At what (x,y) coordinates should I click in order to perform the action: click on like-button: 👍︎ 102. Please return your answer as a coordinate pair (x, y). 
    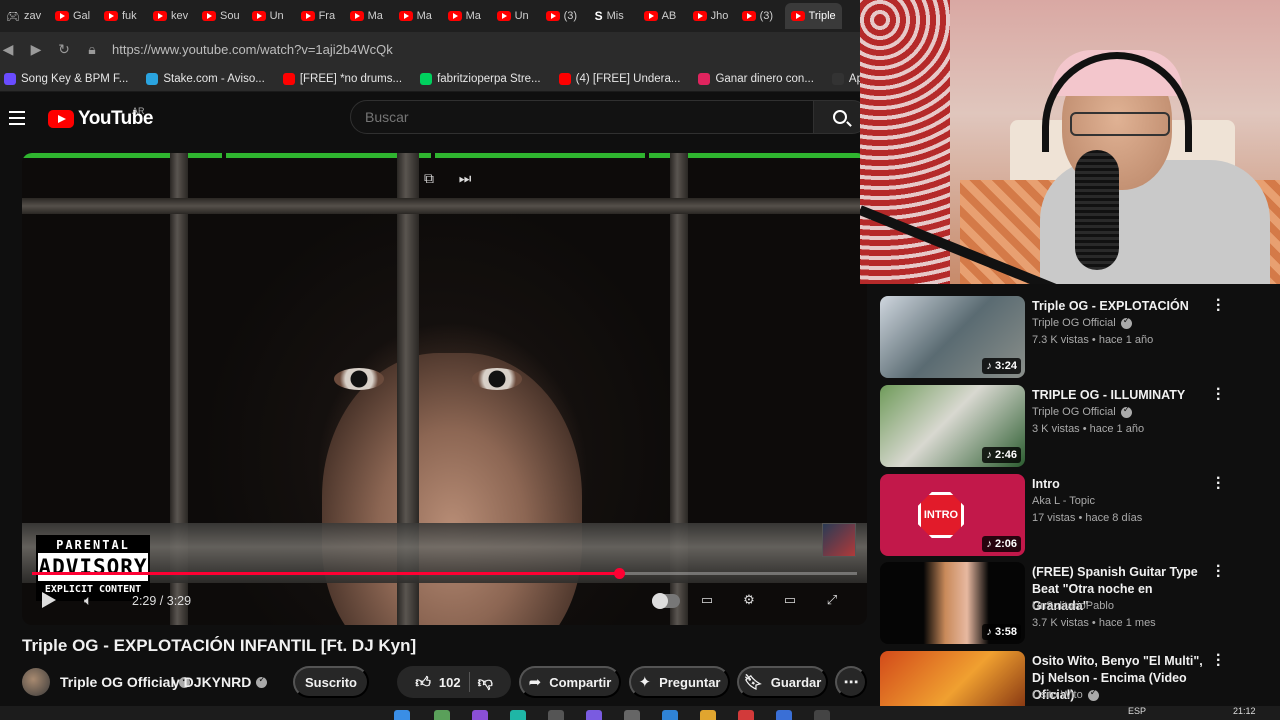
    Looking at the image, I should click on (437, 682).